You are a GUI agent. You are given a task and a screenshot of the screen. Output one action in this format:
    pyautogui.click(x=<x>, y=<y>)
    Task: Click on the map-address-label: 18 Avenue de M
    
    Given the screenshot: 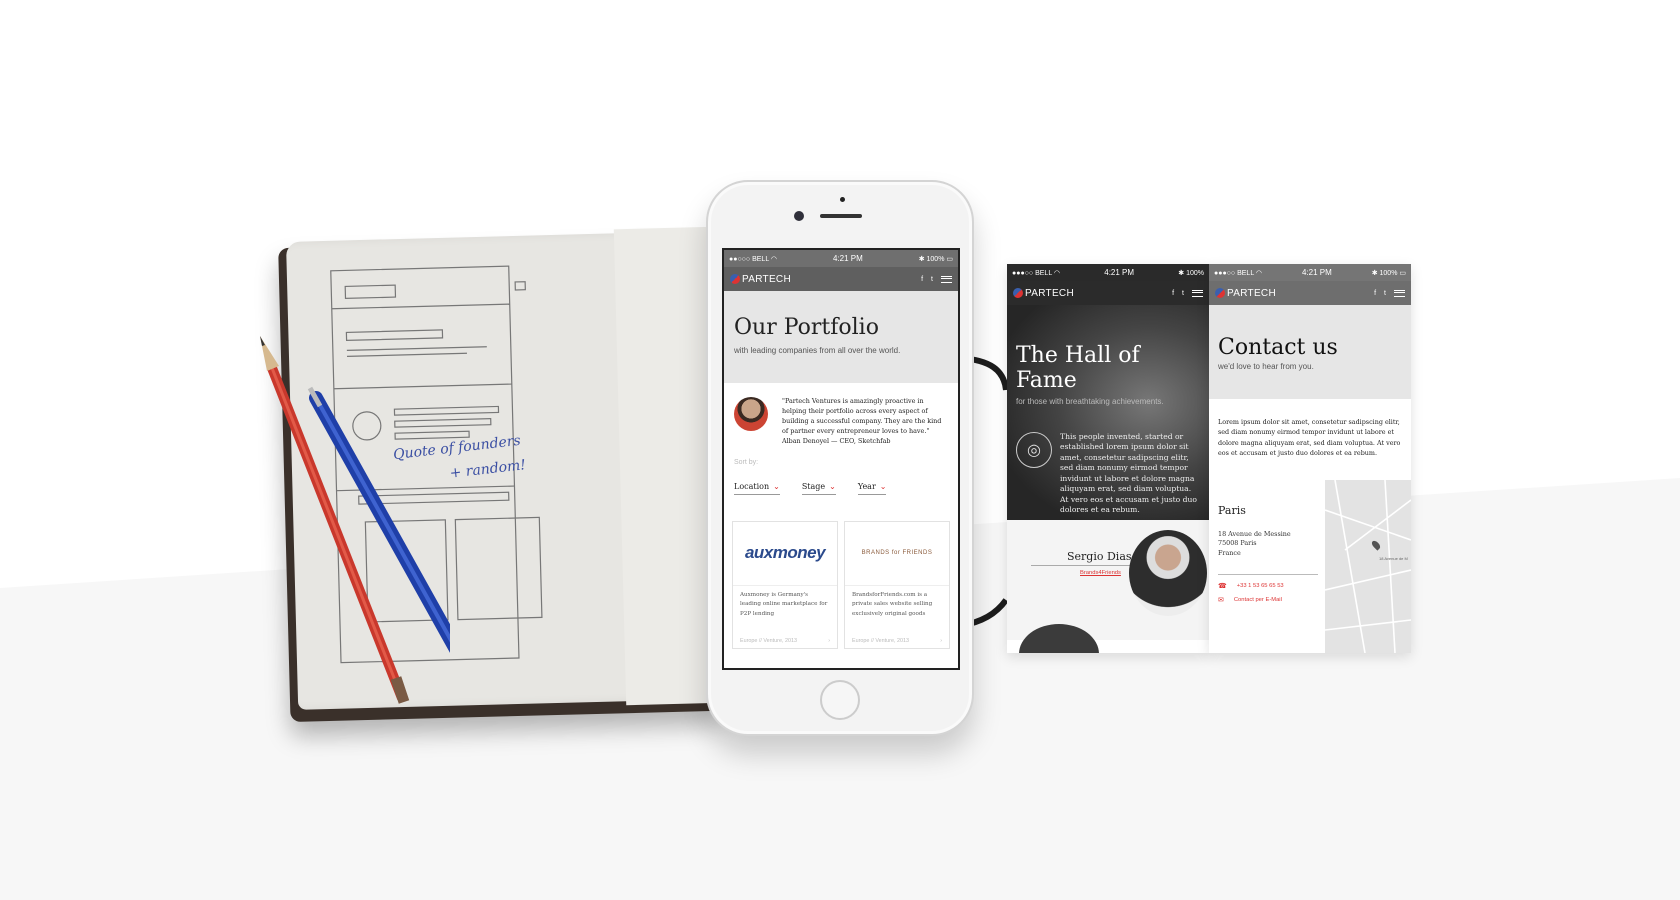 What is the action you would take?
    pyautogui.click(x=1393, y=558)
    